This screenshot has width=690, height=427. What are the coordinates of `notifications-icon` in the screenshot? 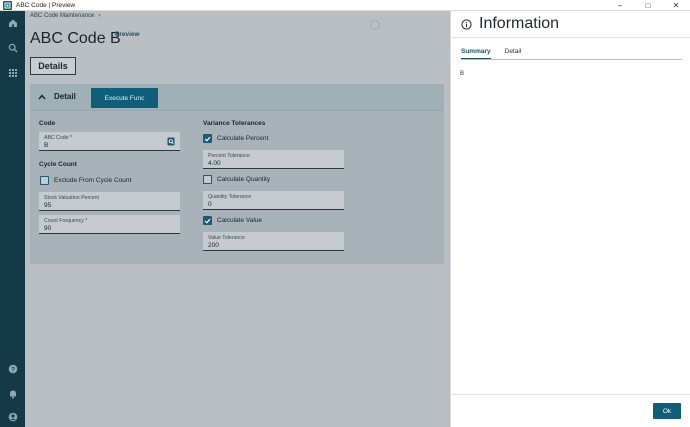 It's located at (12, 393).